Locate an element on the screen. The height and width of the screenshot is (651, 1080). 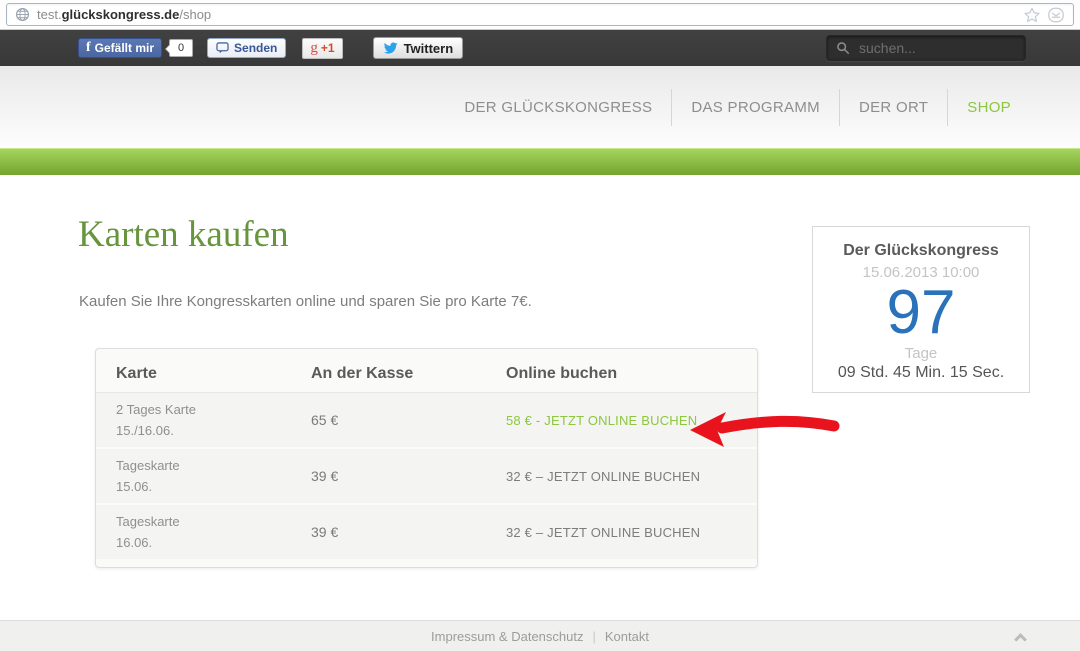
globe-icon is located at coordinates (22, 14).